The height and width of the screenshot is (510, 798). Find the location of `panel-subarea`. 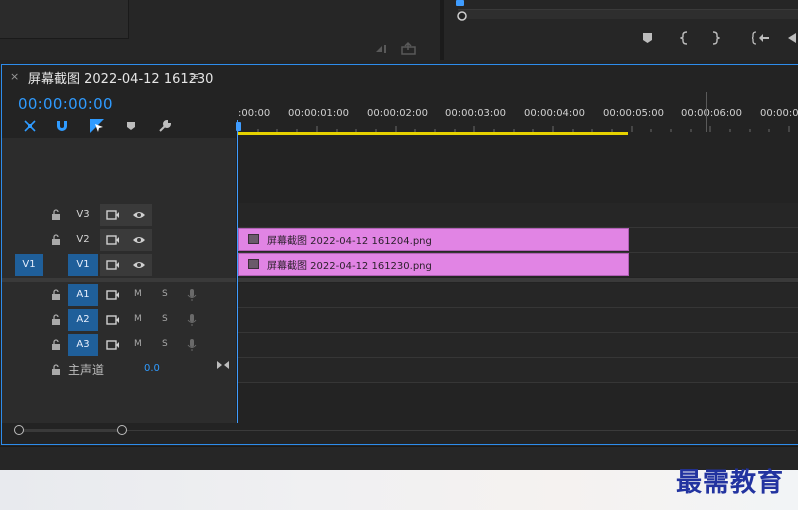

panel-subarea is located at coordinates (64, 19).